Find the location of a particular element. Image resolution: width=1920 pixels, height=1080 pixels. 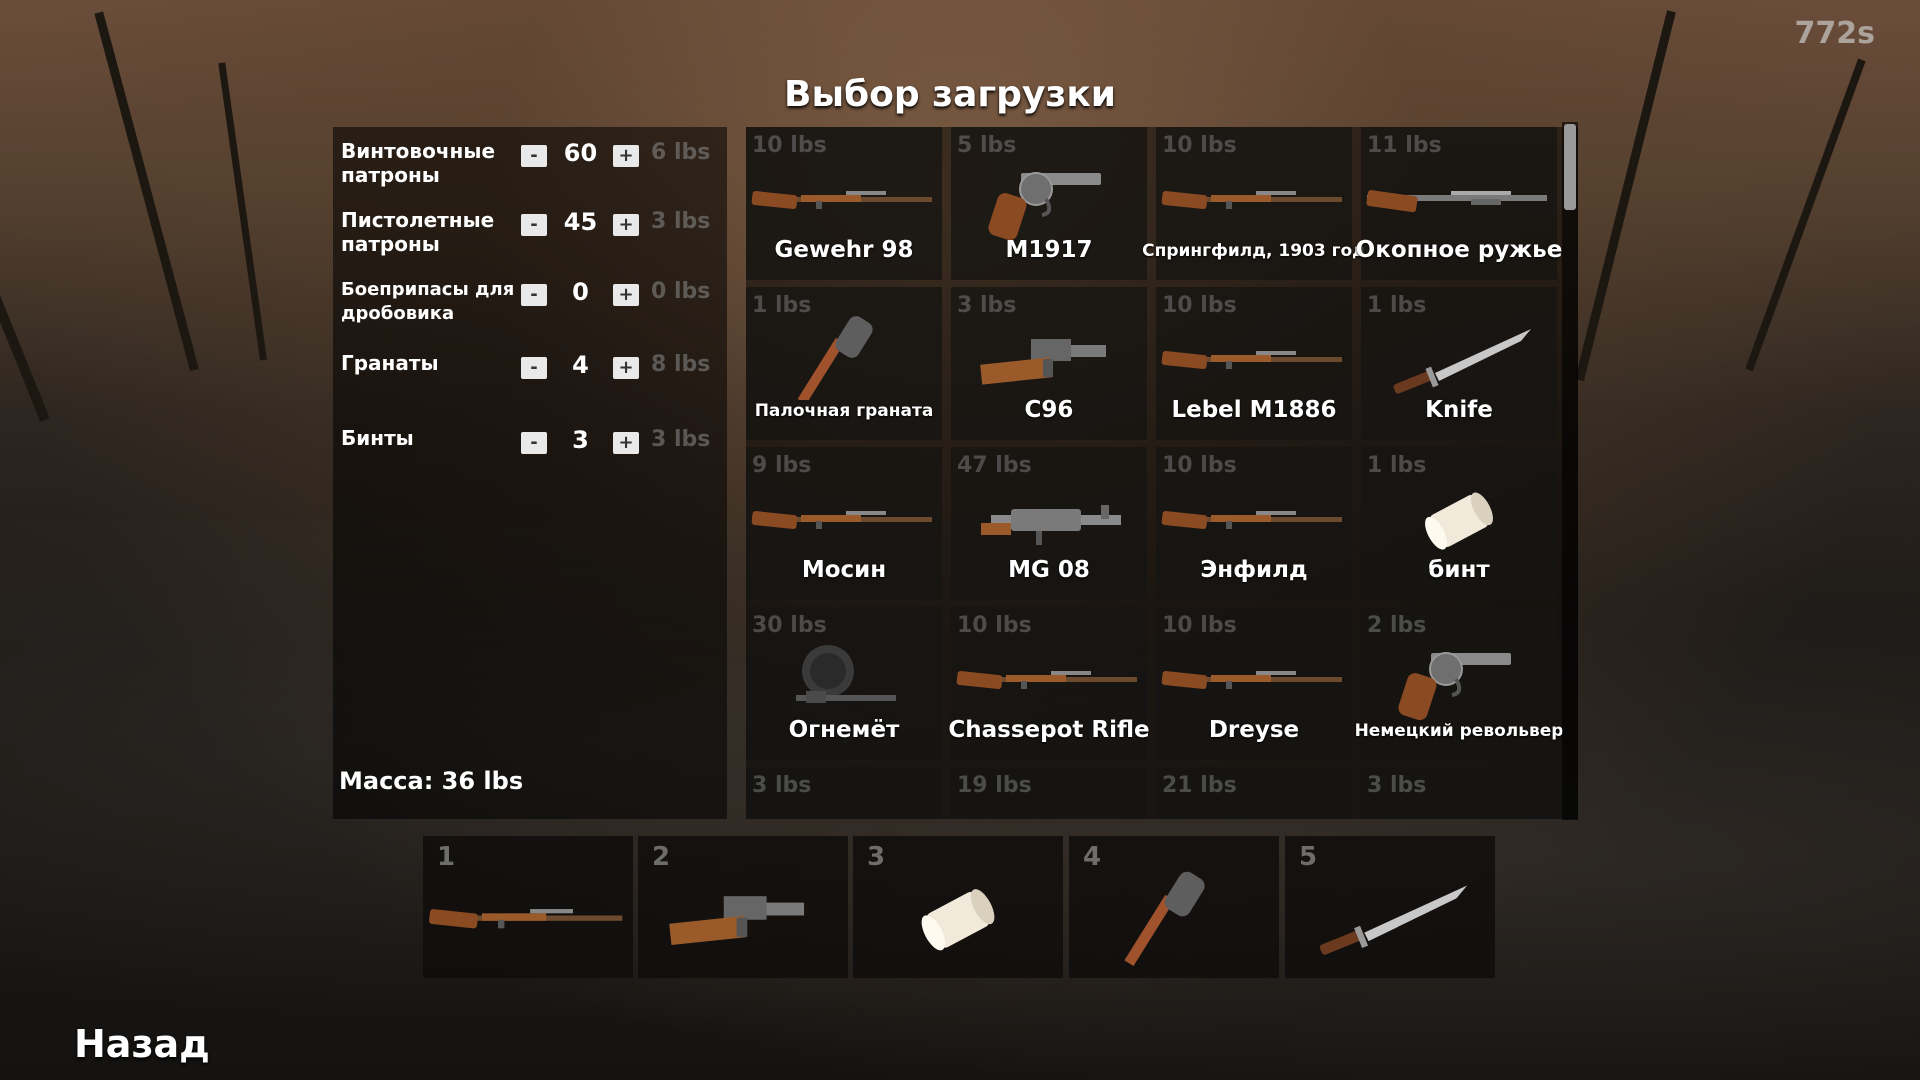

weapon-card: 47 lbs MG 08 is located at coordinates (1049, 523).